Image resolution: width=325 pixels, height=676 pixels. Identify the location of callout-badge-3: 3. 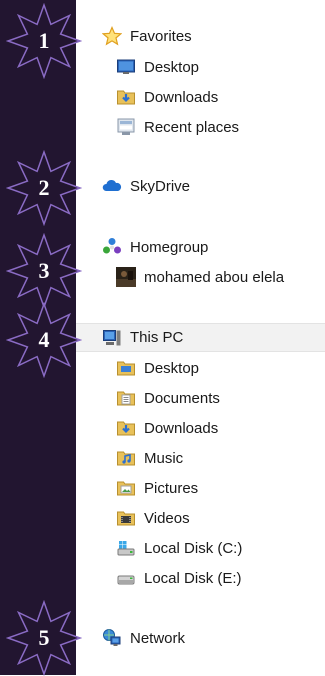
(44, 271).